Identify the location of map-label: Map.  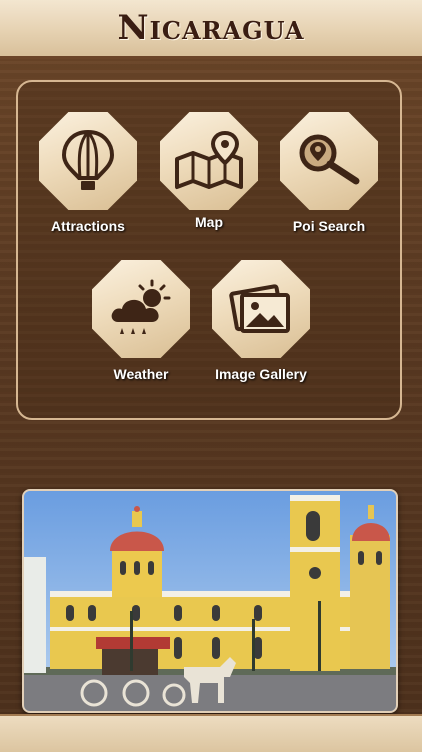
(209, 222).